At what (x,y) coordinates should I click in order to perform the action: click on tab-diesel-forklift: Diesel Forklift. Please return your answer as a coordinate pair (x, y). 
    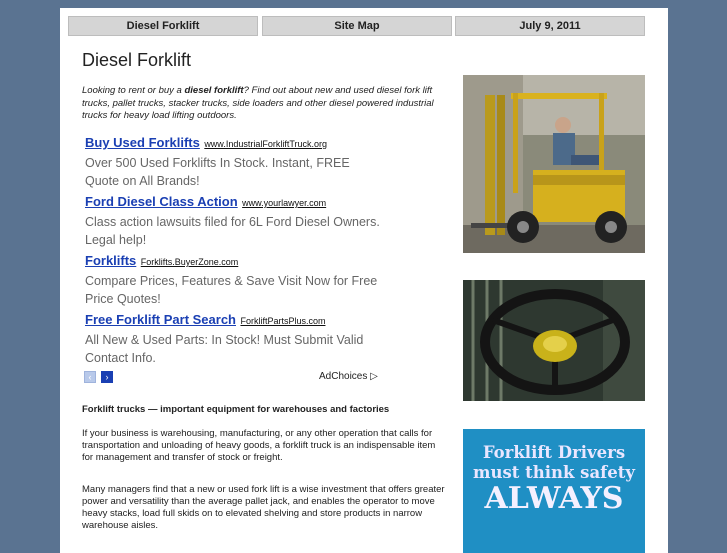
    Looking at the image, I should click on (163, 26).